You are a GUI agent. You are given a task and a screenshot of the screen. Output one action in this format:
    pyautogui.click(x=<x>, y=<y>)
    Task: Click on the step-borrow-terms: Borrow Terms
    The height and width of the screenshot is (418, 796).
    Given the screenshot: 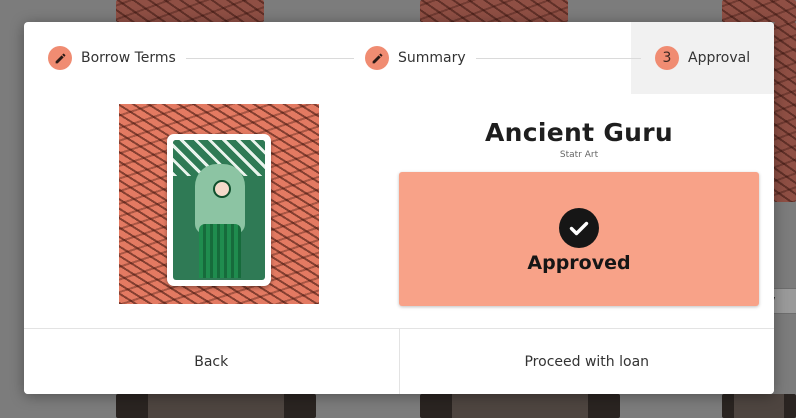 What is the action you would take?
    pyautogui.click(x=112, y=58)
    